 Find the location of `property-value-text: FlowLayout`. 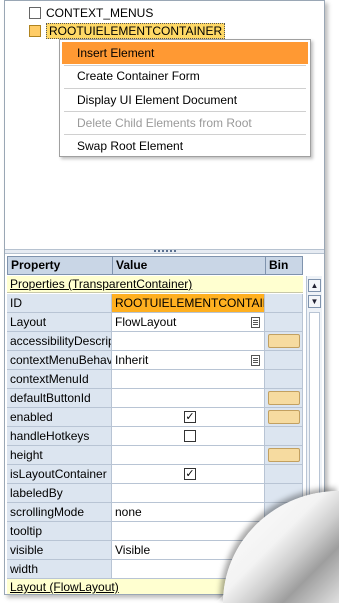

property-value-text: FlowLayout is located at coordinates (146, 322).